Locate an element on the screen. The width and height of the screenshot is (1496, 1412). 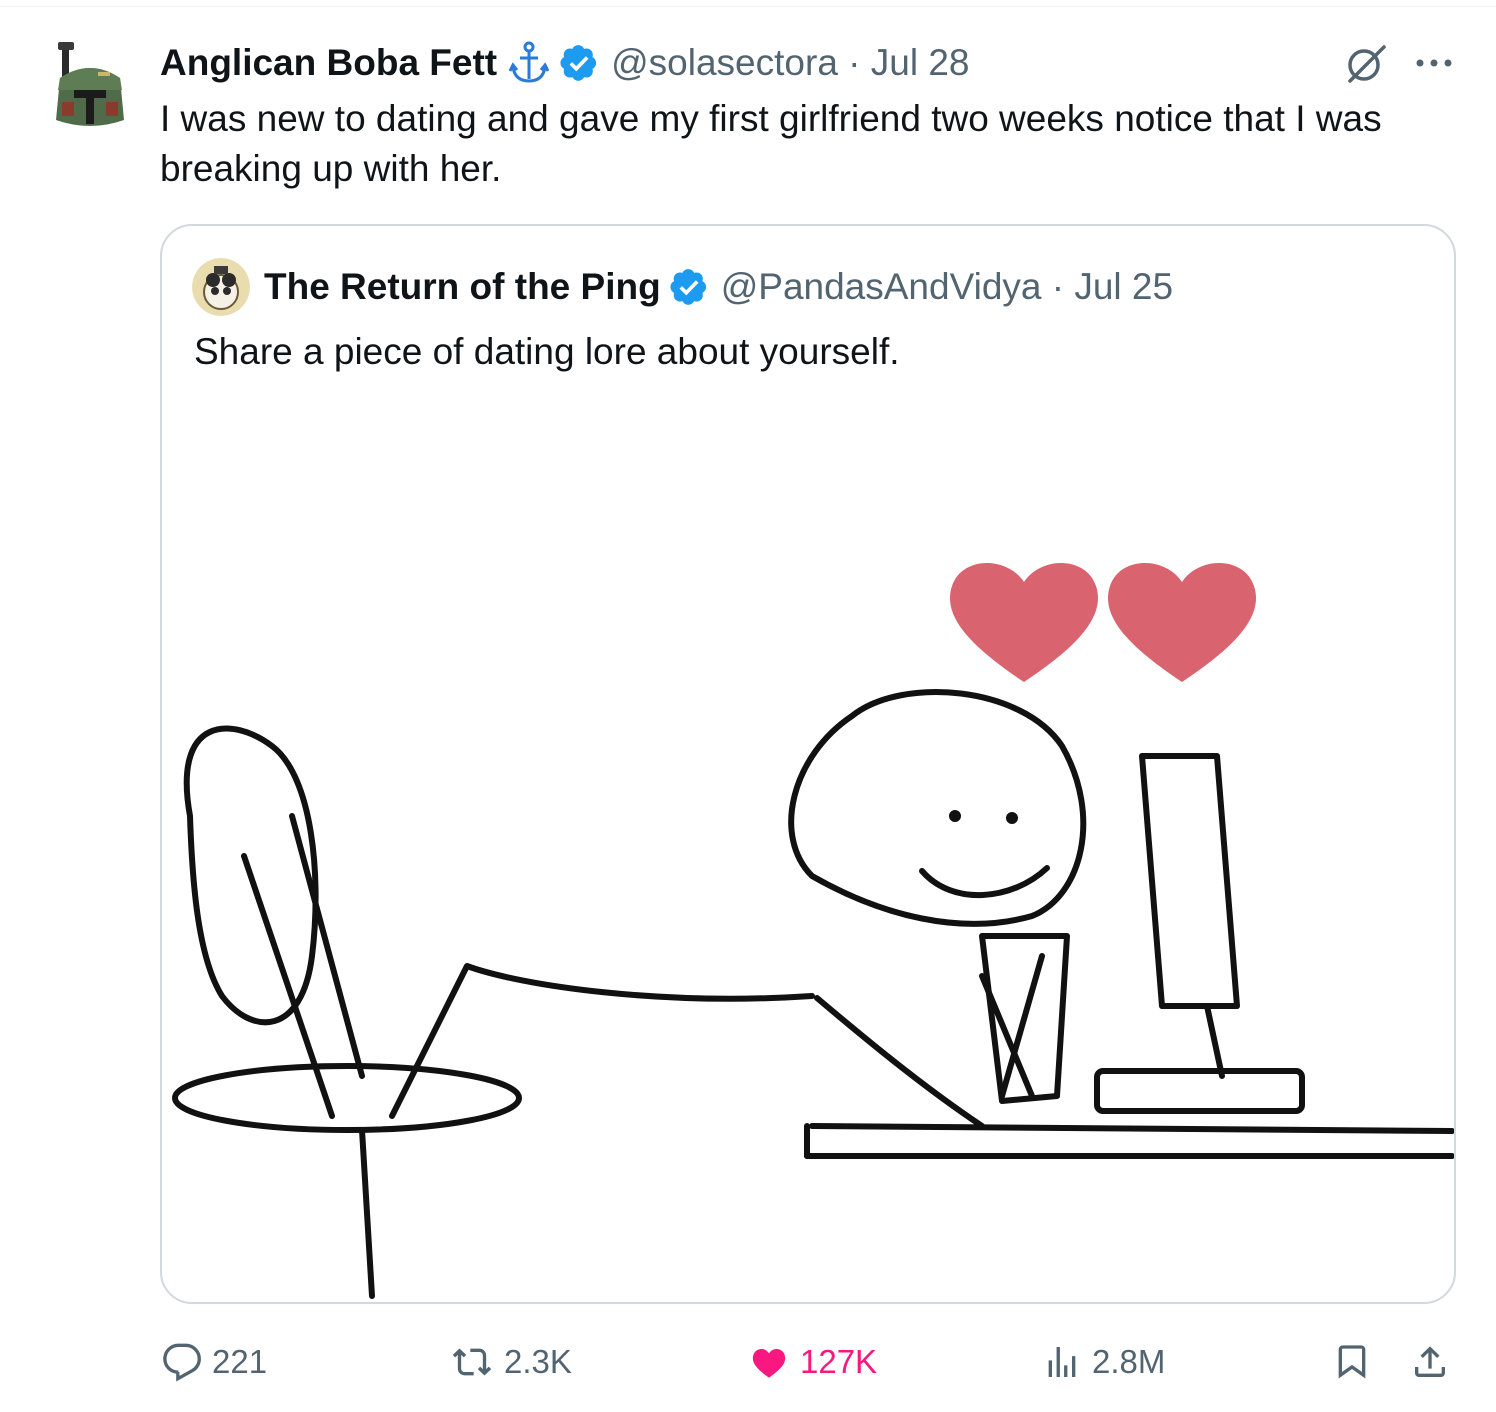
repost-icon is located at coordinates (472, 1362).